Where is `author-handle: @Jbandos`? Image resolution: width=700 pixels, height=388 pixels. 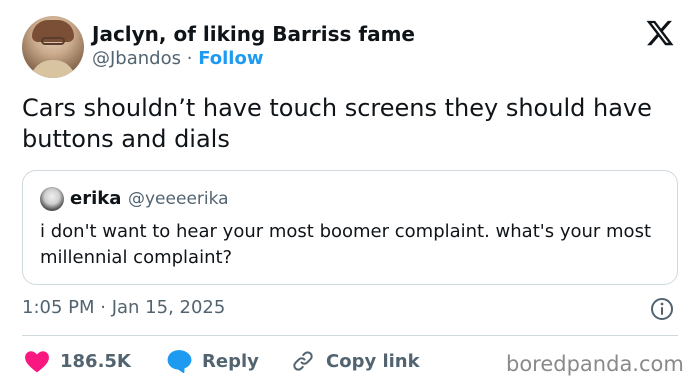 author-handle: @Jbandos is located at coordinates (136, 58).